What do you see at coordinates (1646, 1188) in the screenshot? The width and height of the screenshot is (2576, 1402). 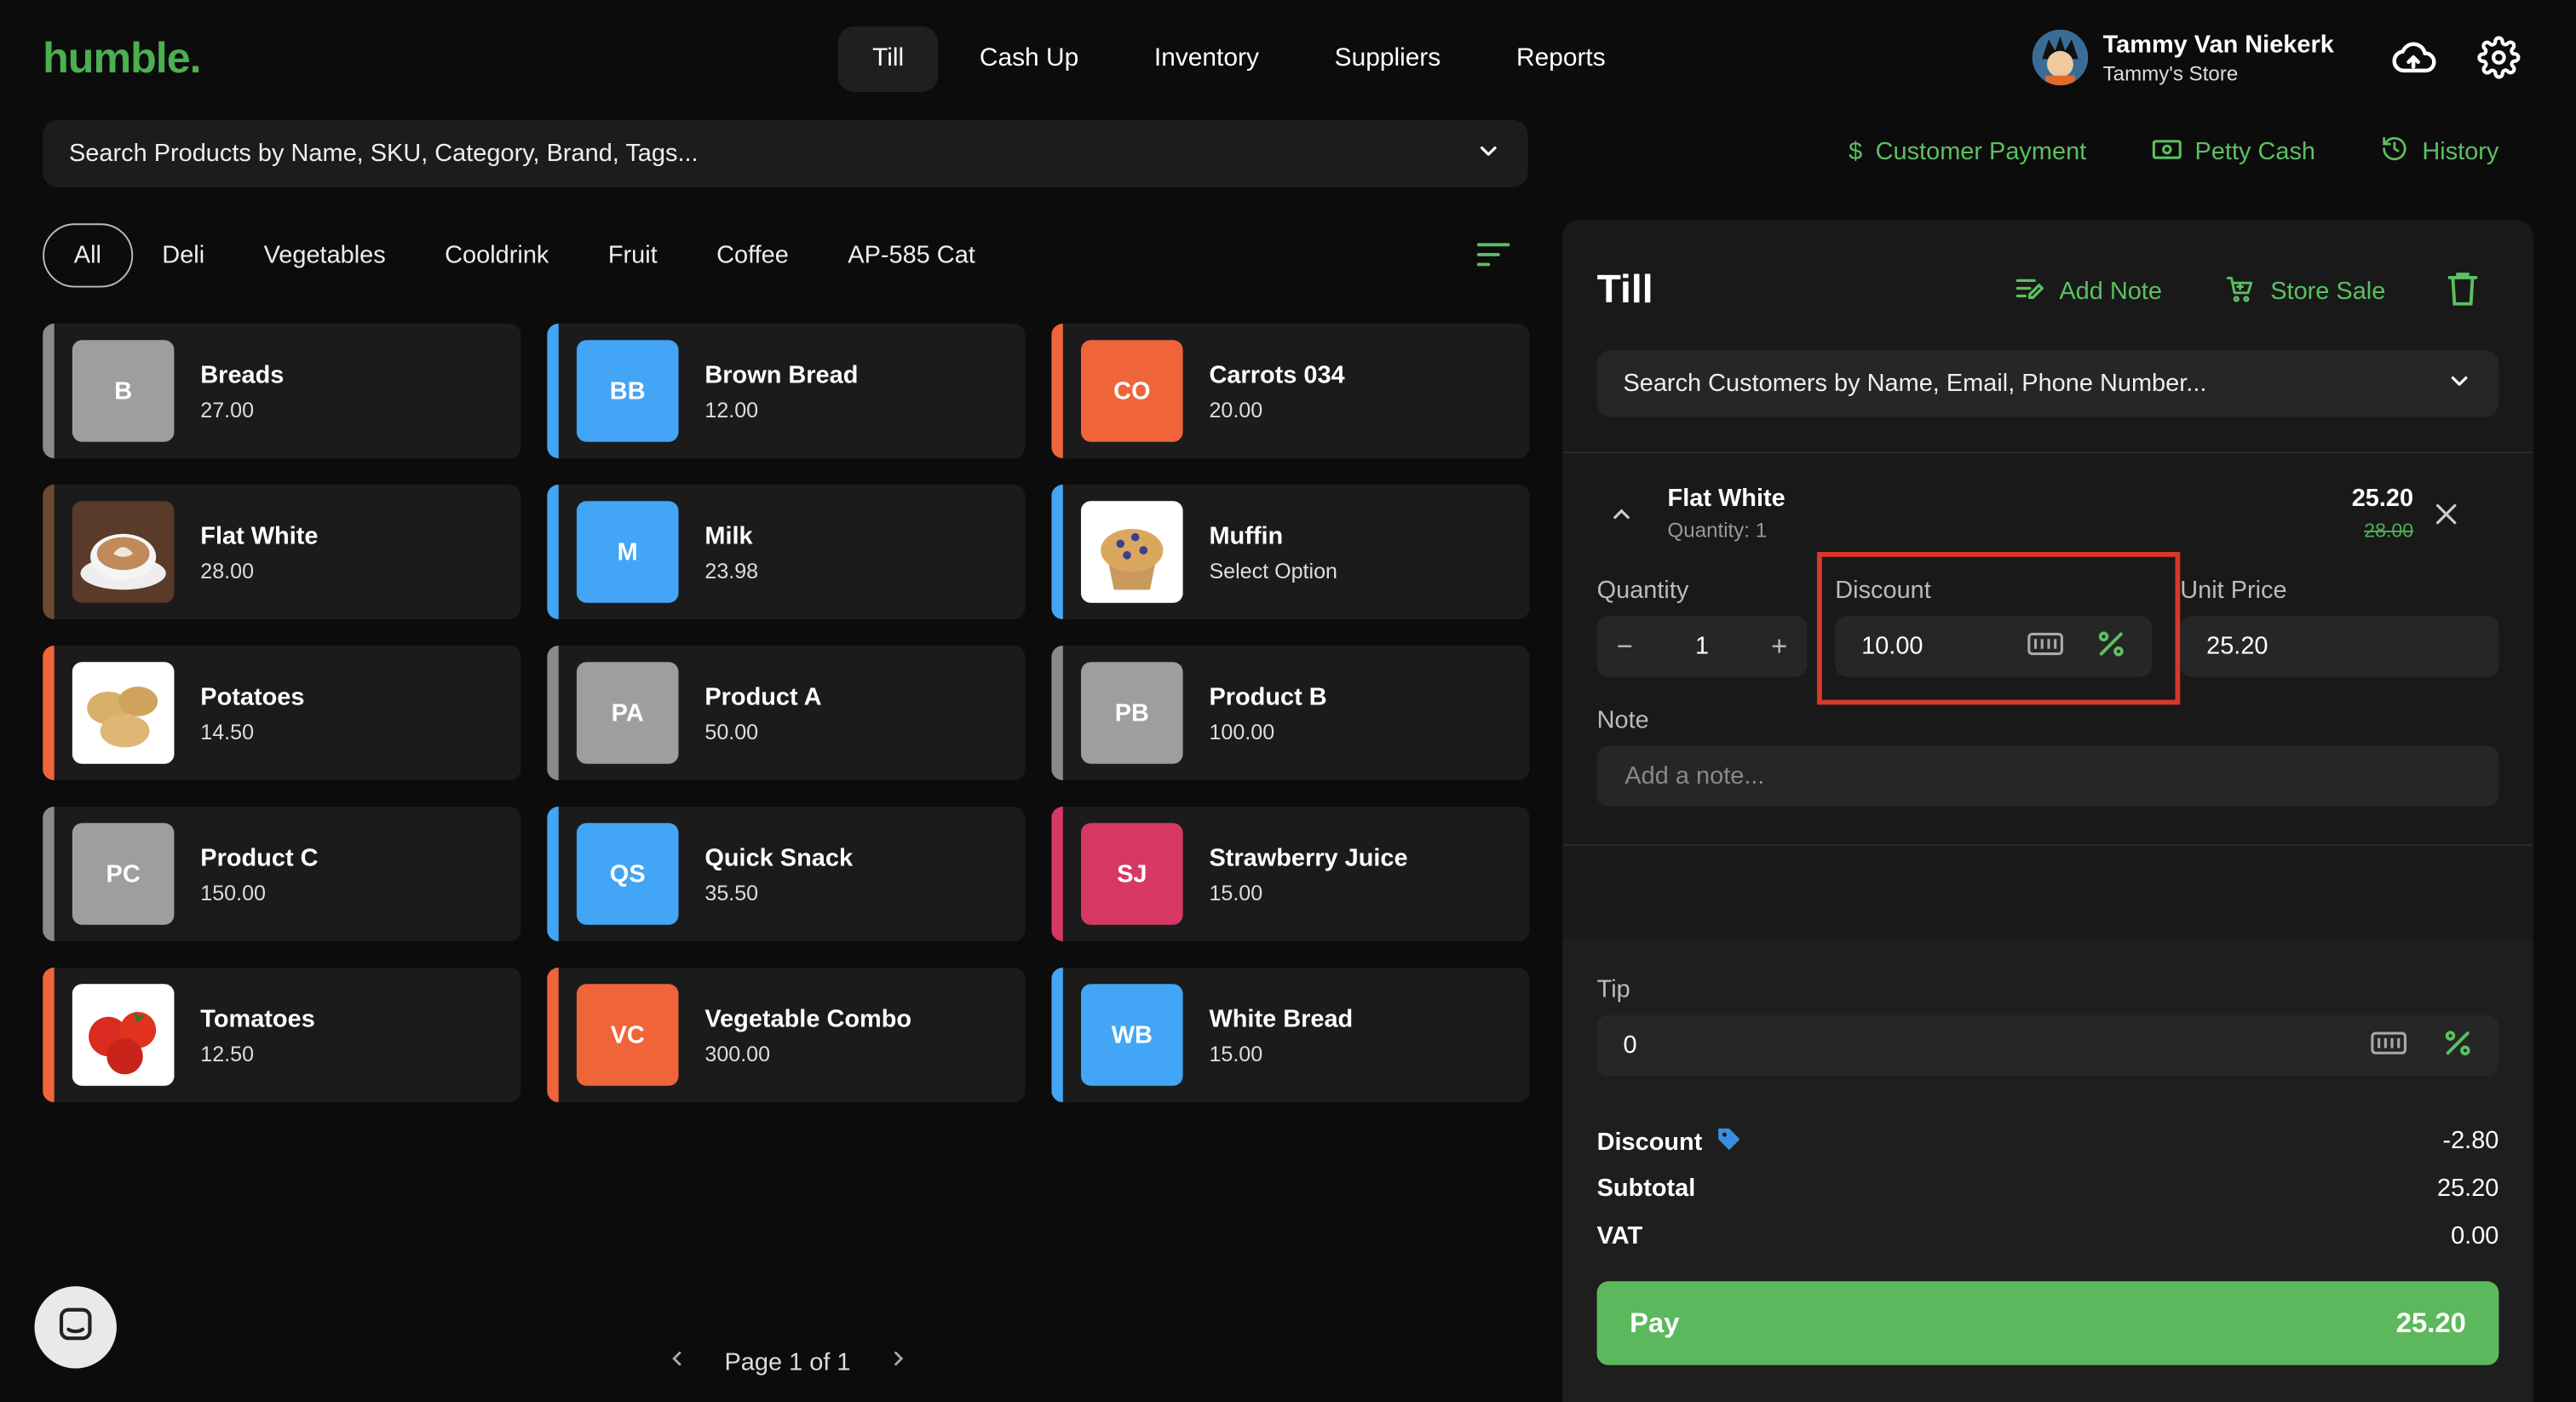 I see `summary-subtotal-label: Subtotal` at bounding box center [1646, 1188].